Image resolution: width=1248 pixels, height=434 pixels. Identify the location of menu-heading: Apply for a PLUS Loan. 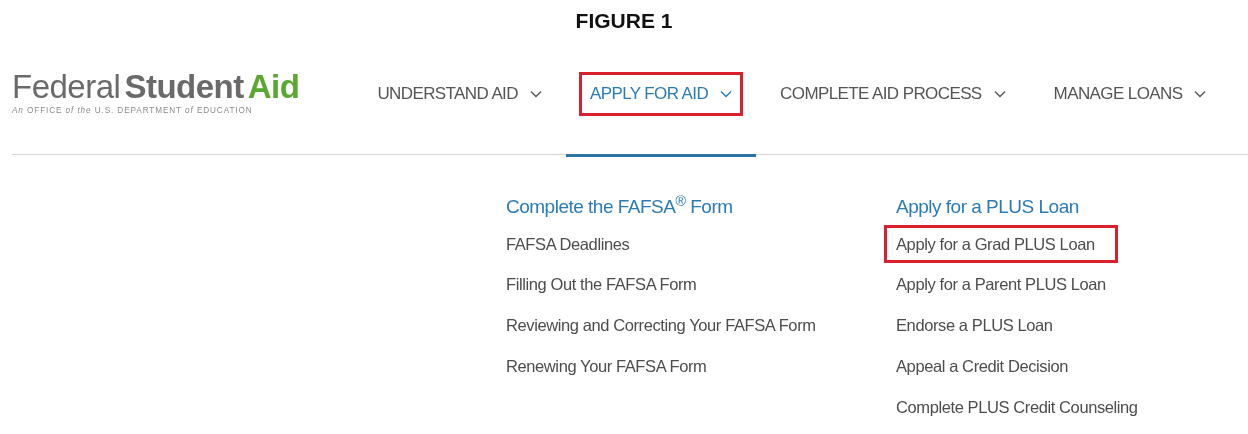
(988, 207).